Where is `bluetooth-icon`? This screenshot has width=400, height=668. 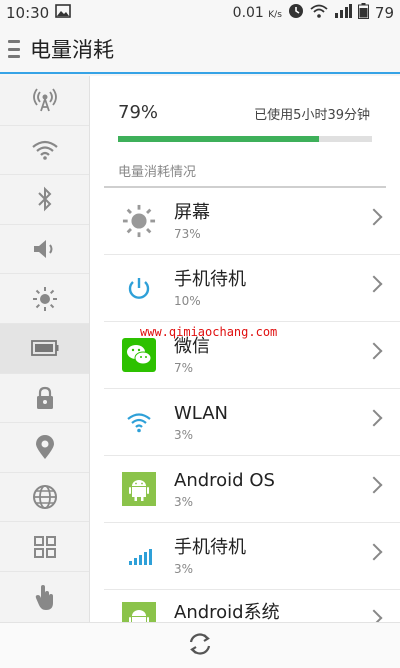
bluetooth-icon is located at coordinates (44, 199).